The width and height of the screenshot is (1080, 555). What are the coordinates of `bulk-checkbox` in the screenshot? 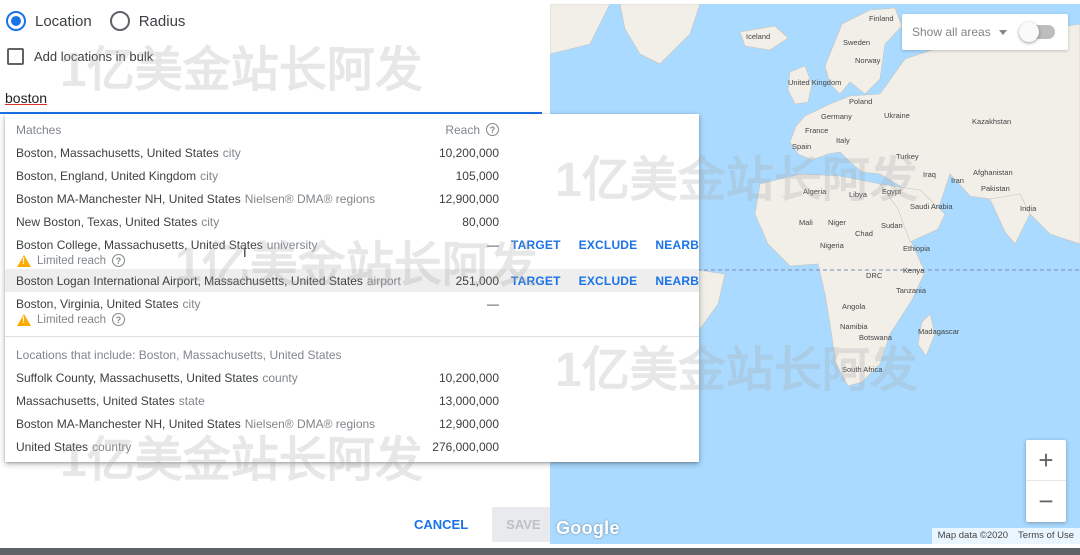 It's located at (15, 56).